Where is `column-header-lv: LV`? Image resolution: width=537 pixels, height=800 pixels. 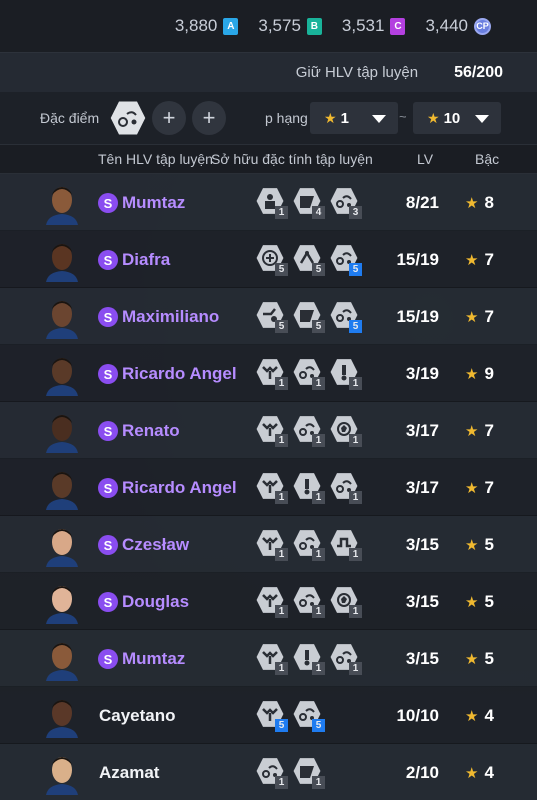 column-header-lv: LV is located at coordinates (425, 159).